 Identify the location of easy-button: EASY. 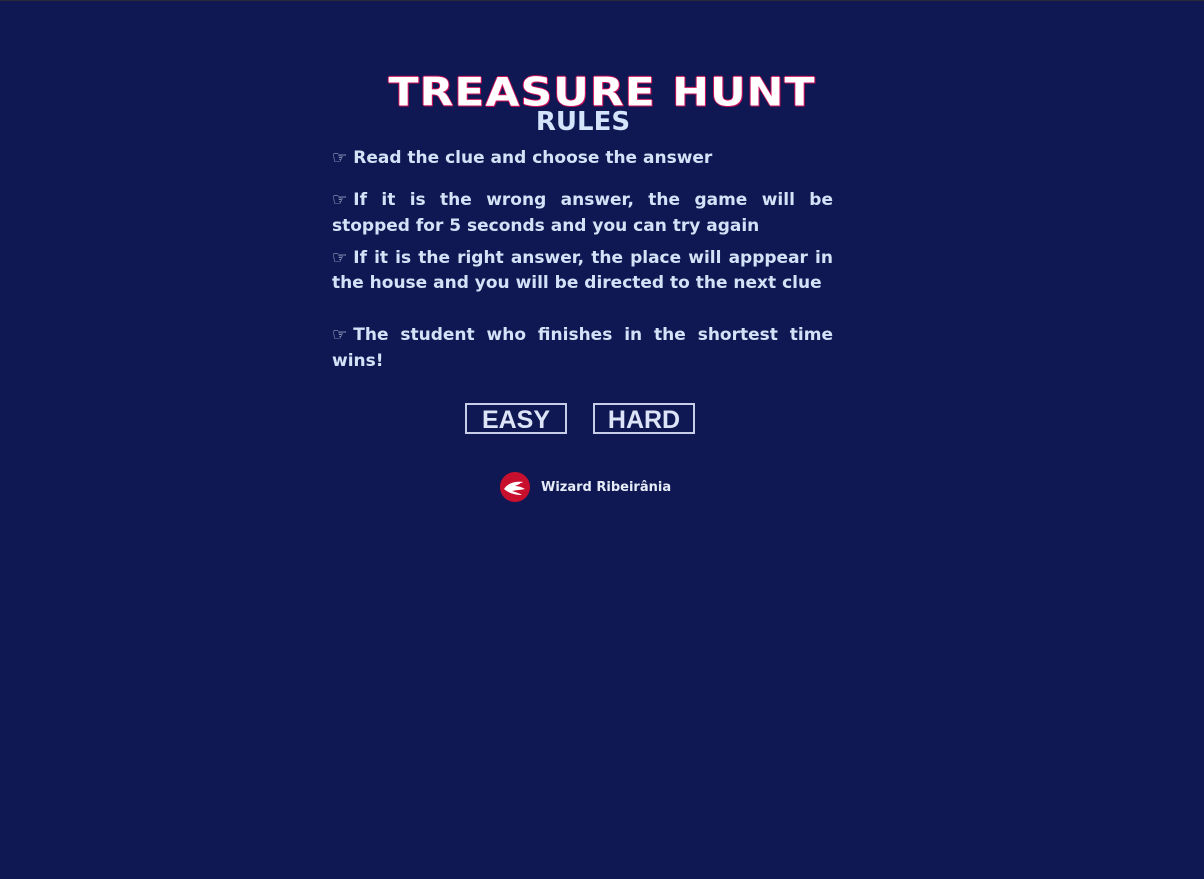
(516, 418).